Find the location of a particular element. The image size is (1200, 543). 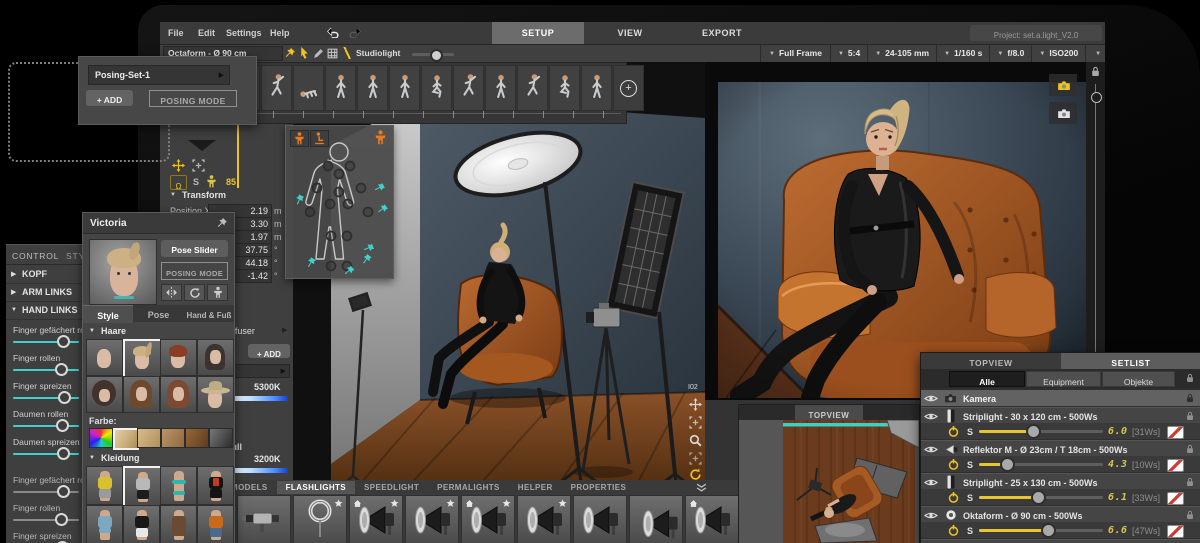

add-pose-button: + is located at coordinates (628, 88).